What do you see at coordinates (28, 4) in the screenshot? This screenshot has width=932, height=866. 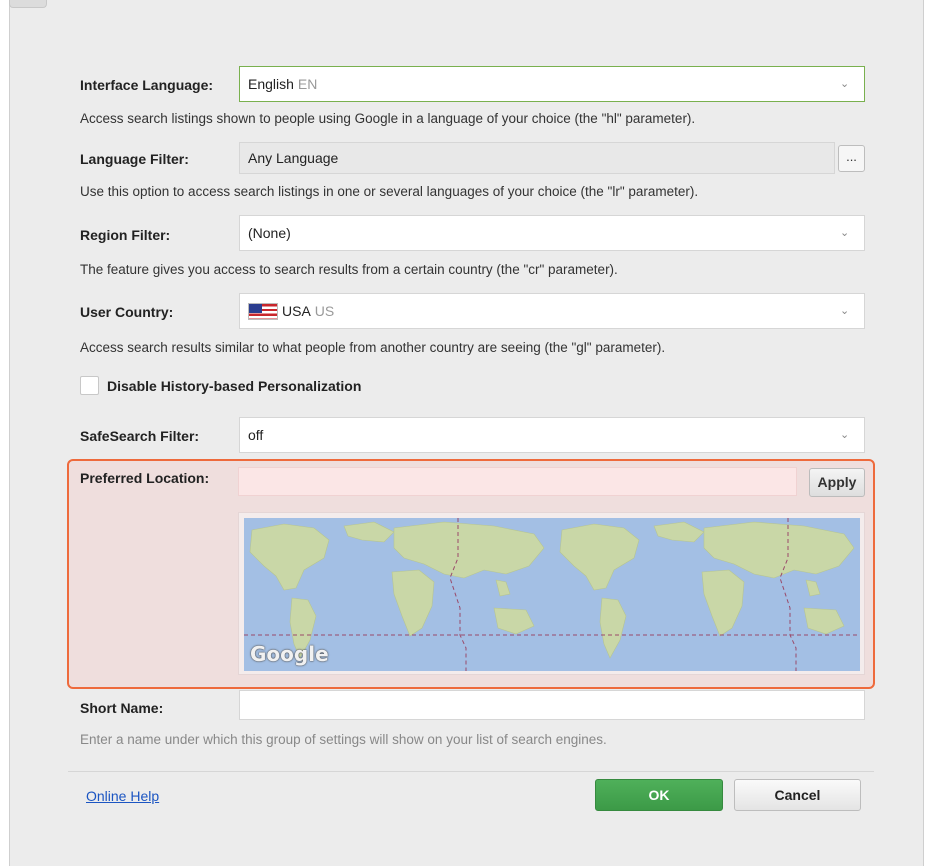 I see `dialog-tab` at bounding box center [28, 4].